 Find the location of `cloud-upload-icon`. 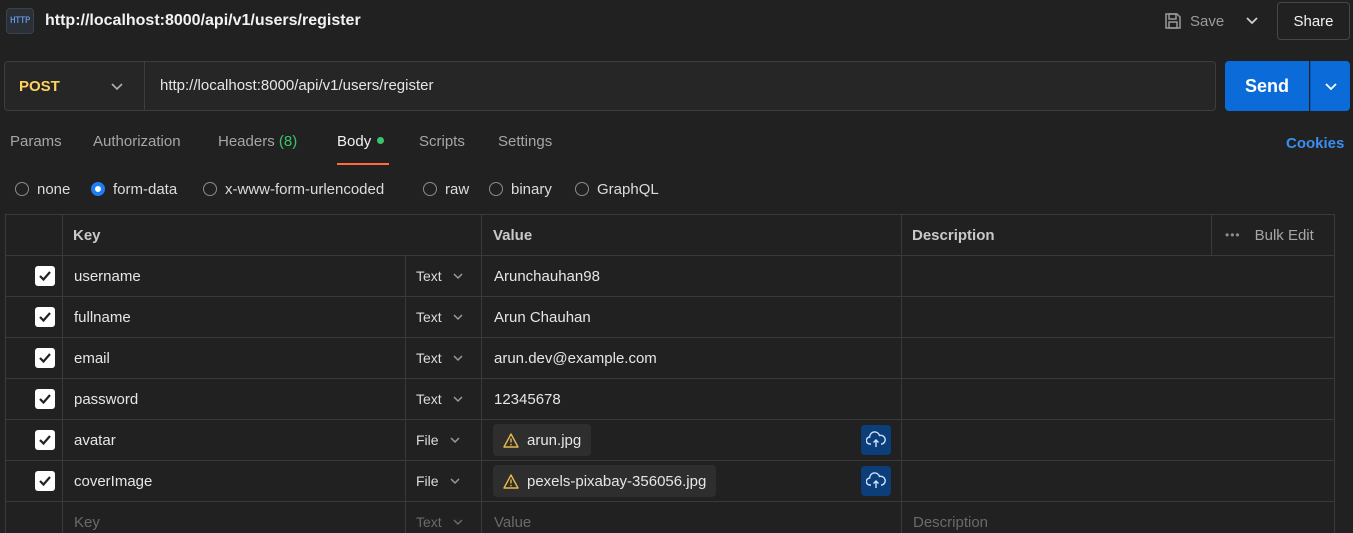

cloud-upload-icon is located at coordinates (876, 439).